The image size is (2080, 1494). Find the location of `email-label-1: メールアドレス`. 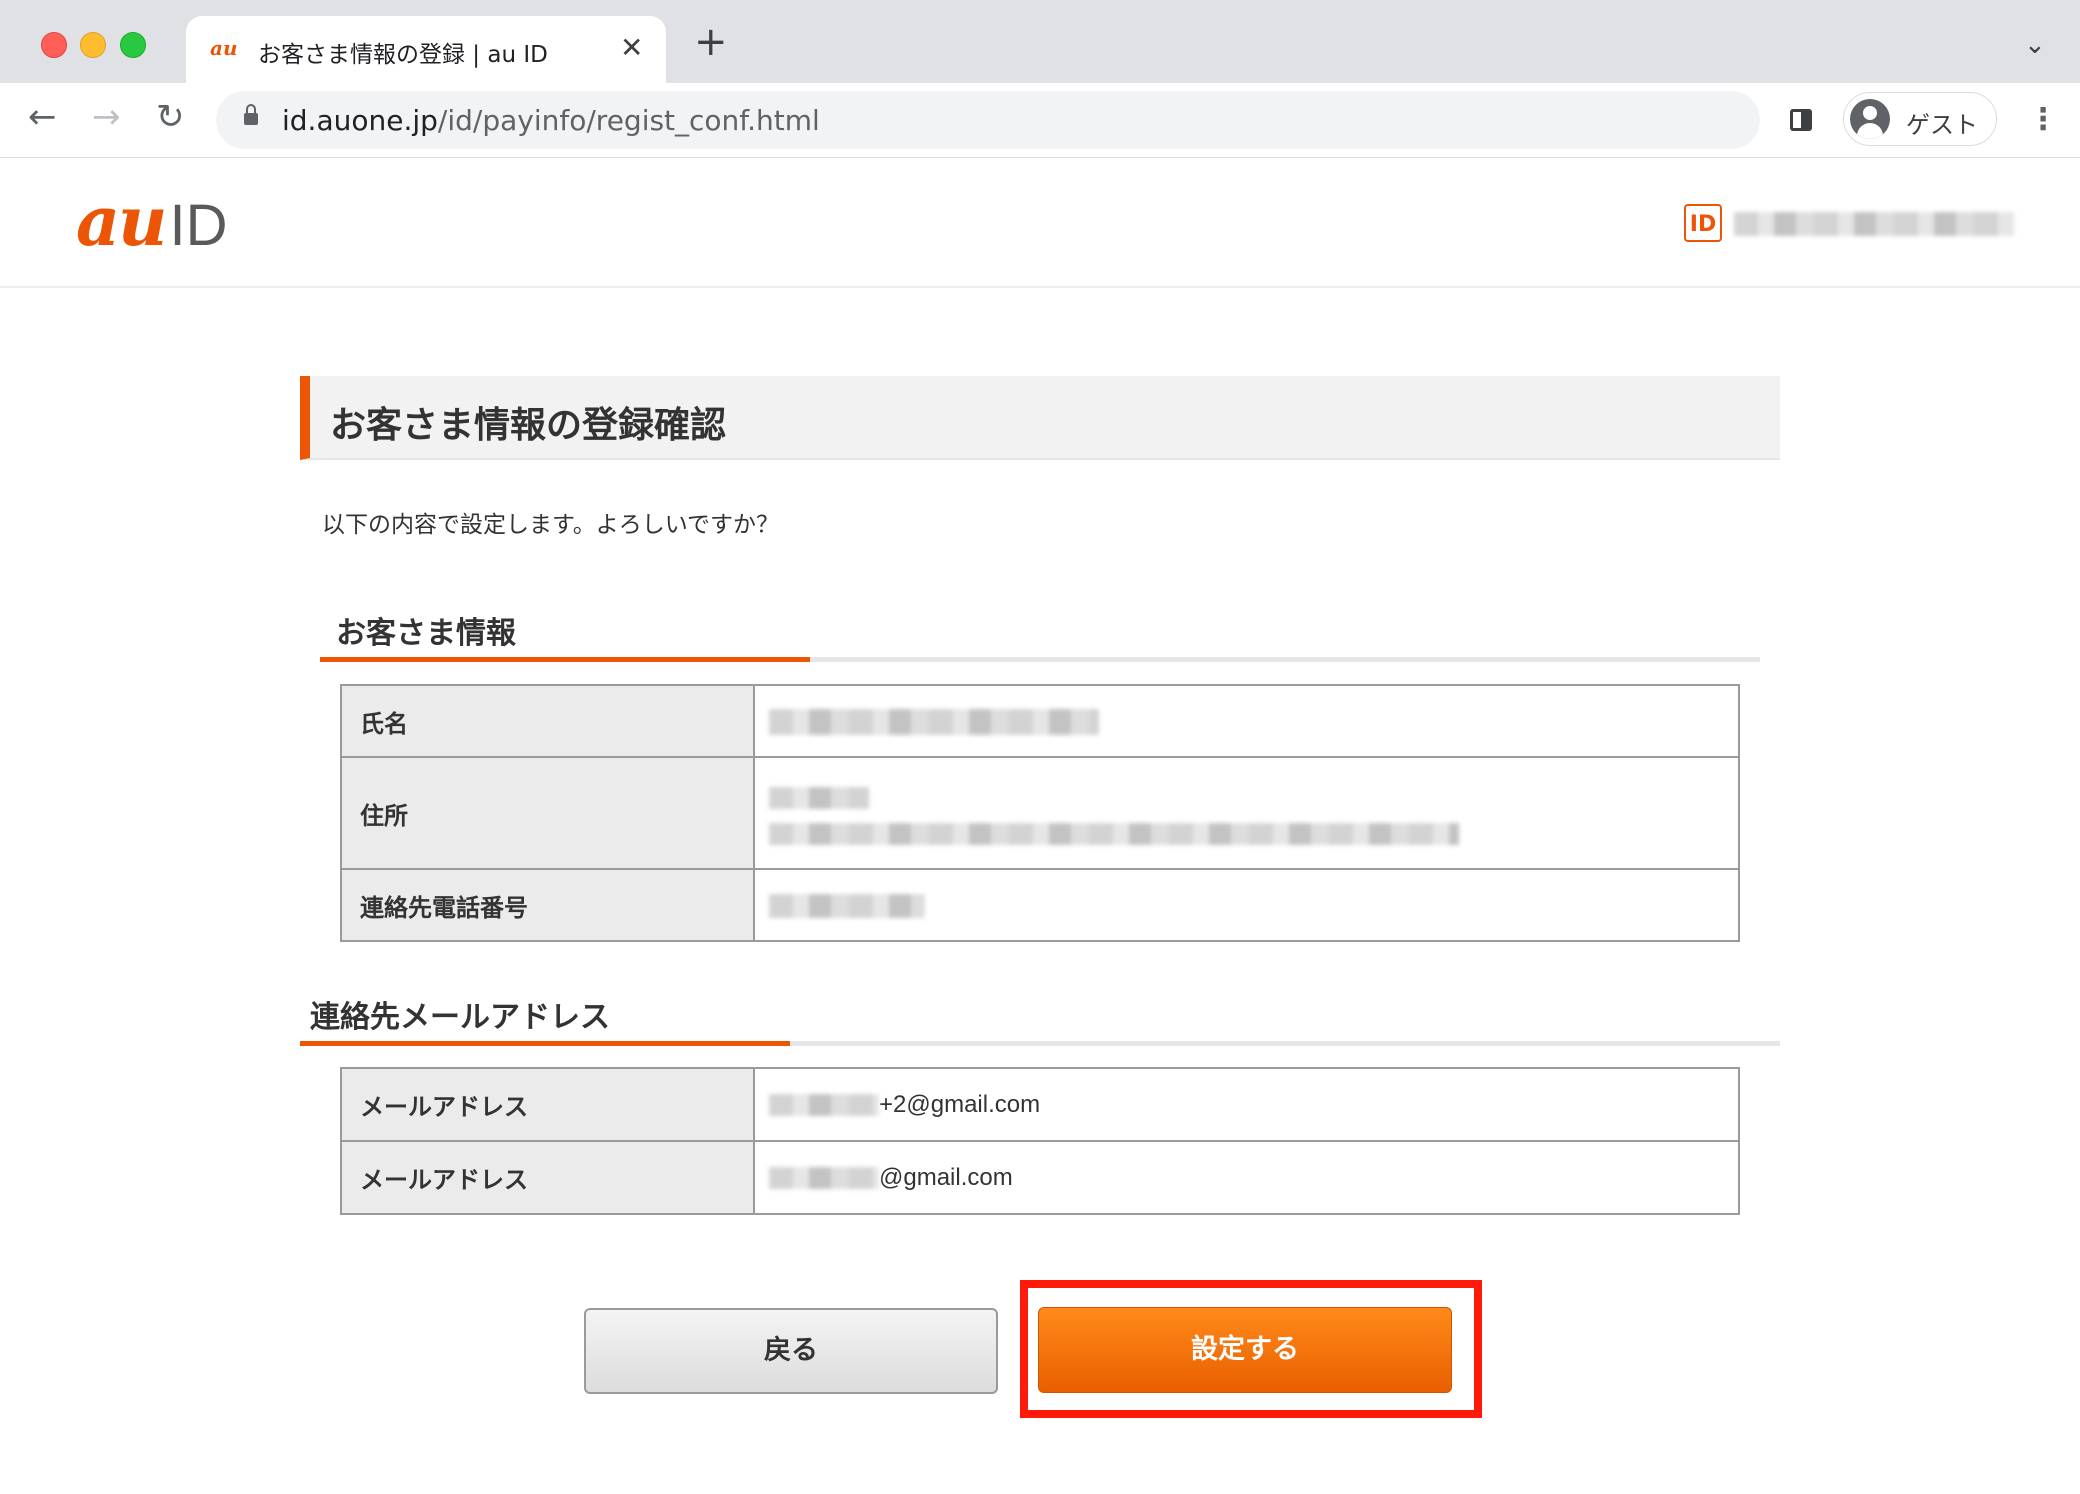

email-label-1: メールアドレス is located at coordinates (547, 1104).